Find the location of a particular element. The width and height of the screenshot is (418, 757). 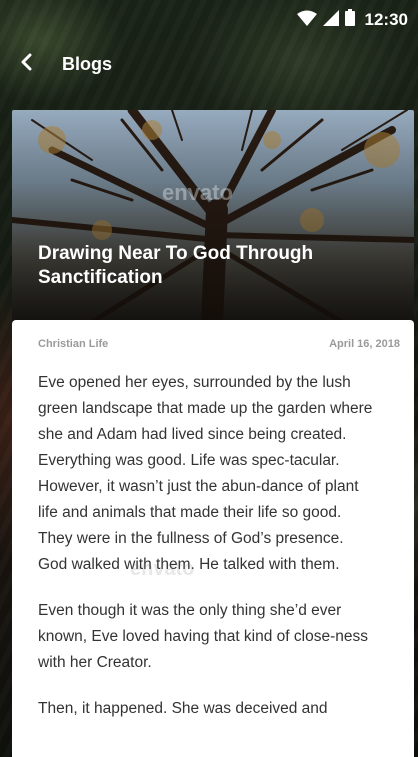

chevron-left-icon is located at coordinates (26, 64).